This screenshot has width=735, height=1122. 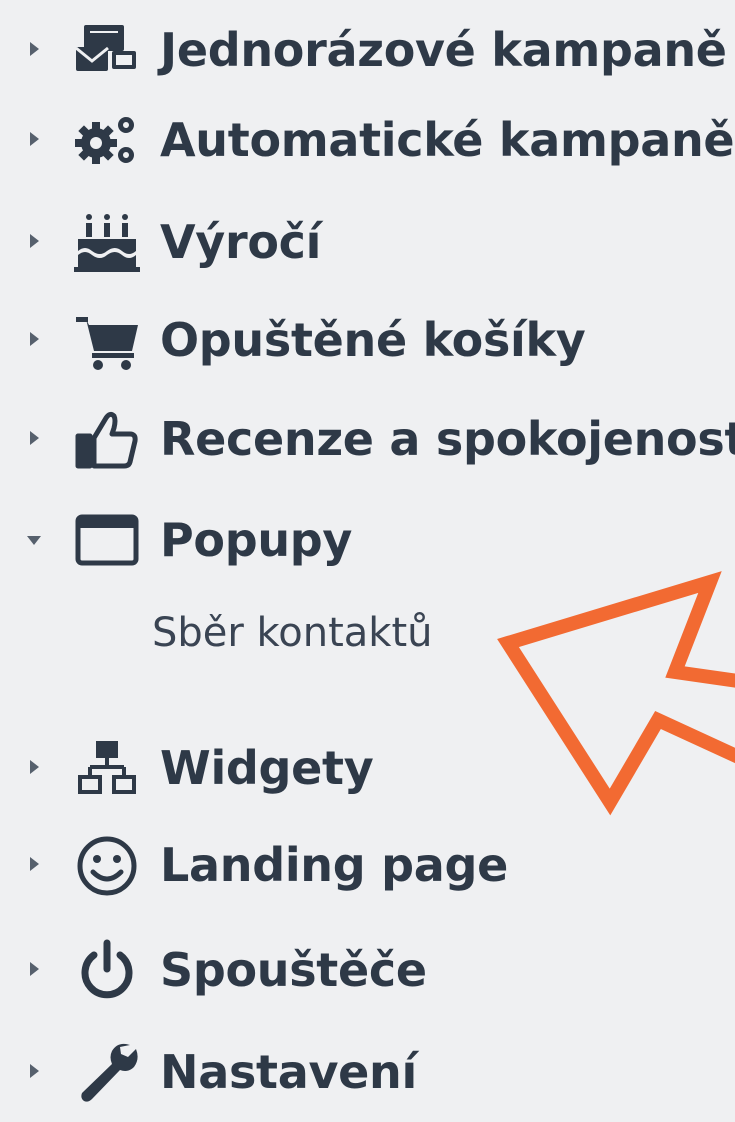 What do you see at coordinates (107, 1072) in the screenshot?
I see `wrench-icon` at bounding box center [107, 1072].